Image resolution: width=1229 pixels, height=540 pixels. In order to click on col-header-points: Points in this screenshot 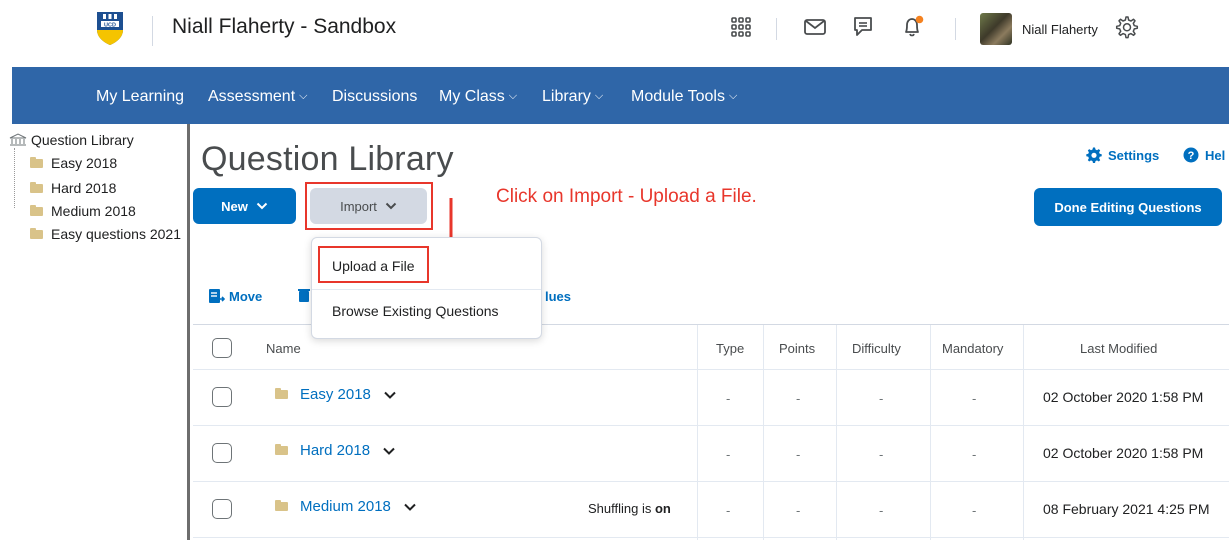, I will do `click(797, 348)`.